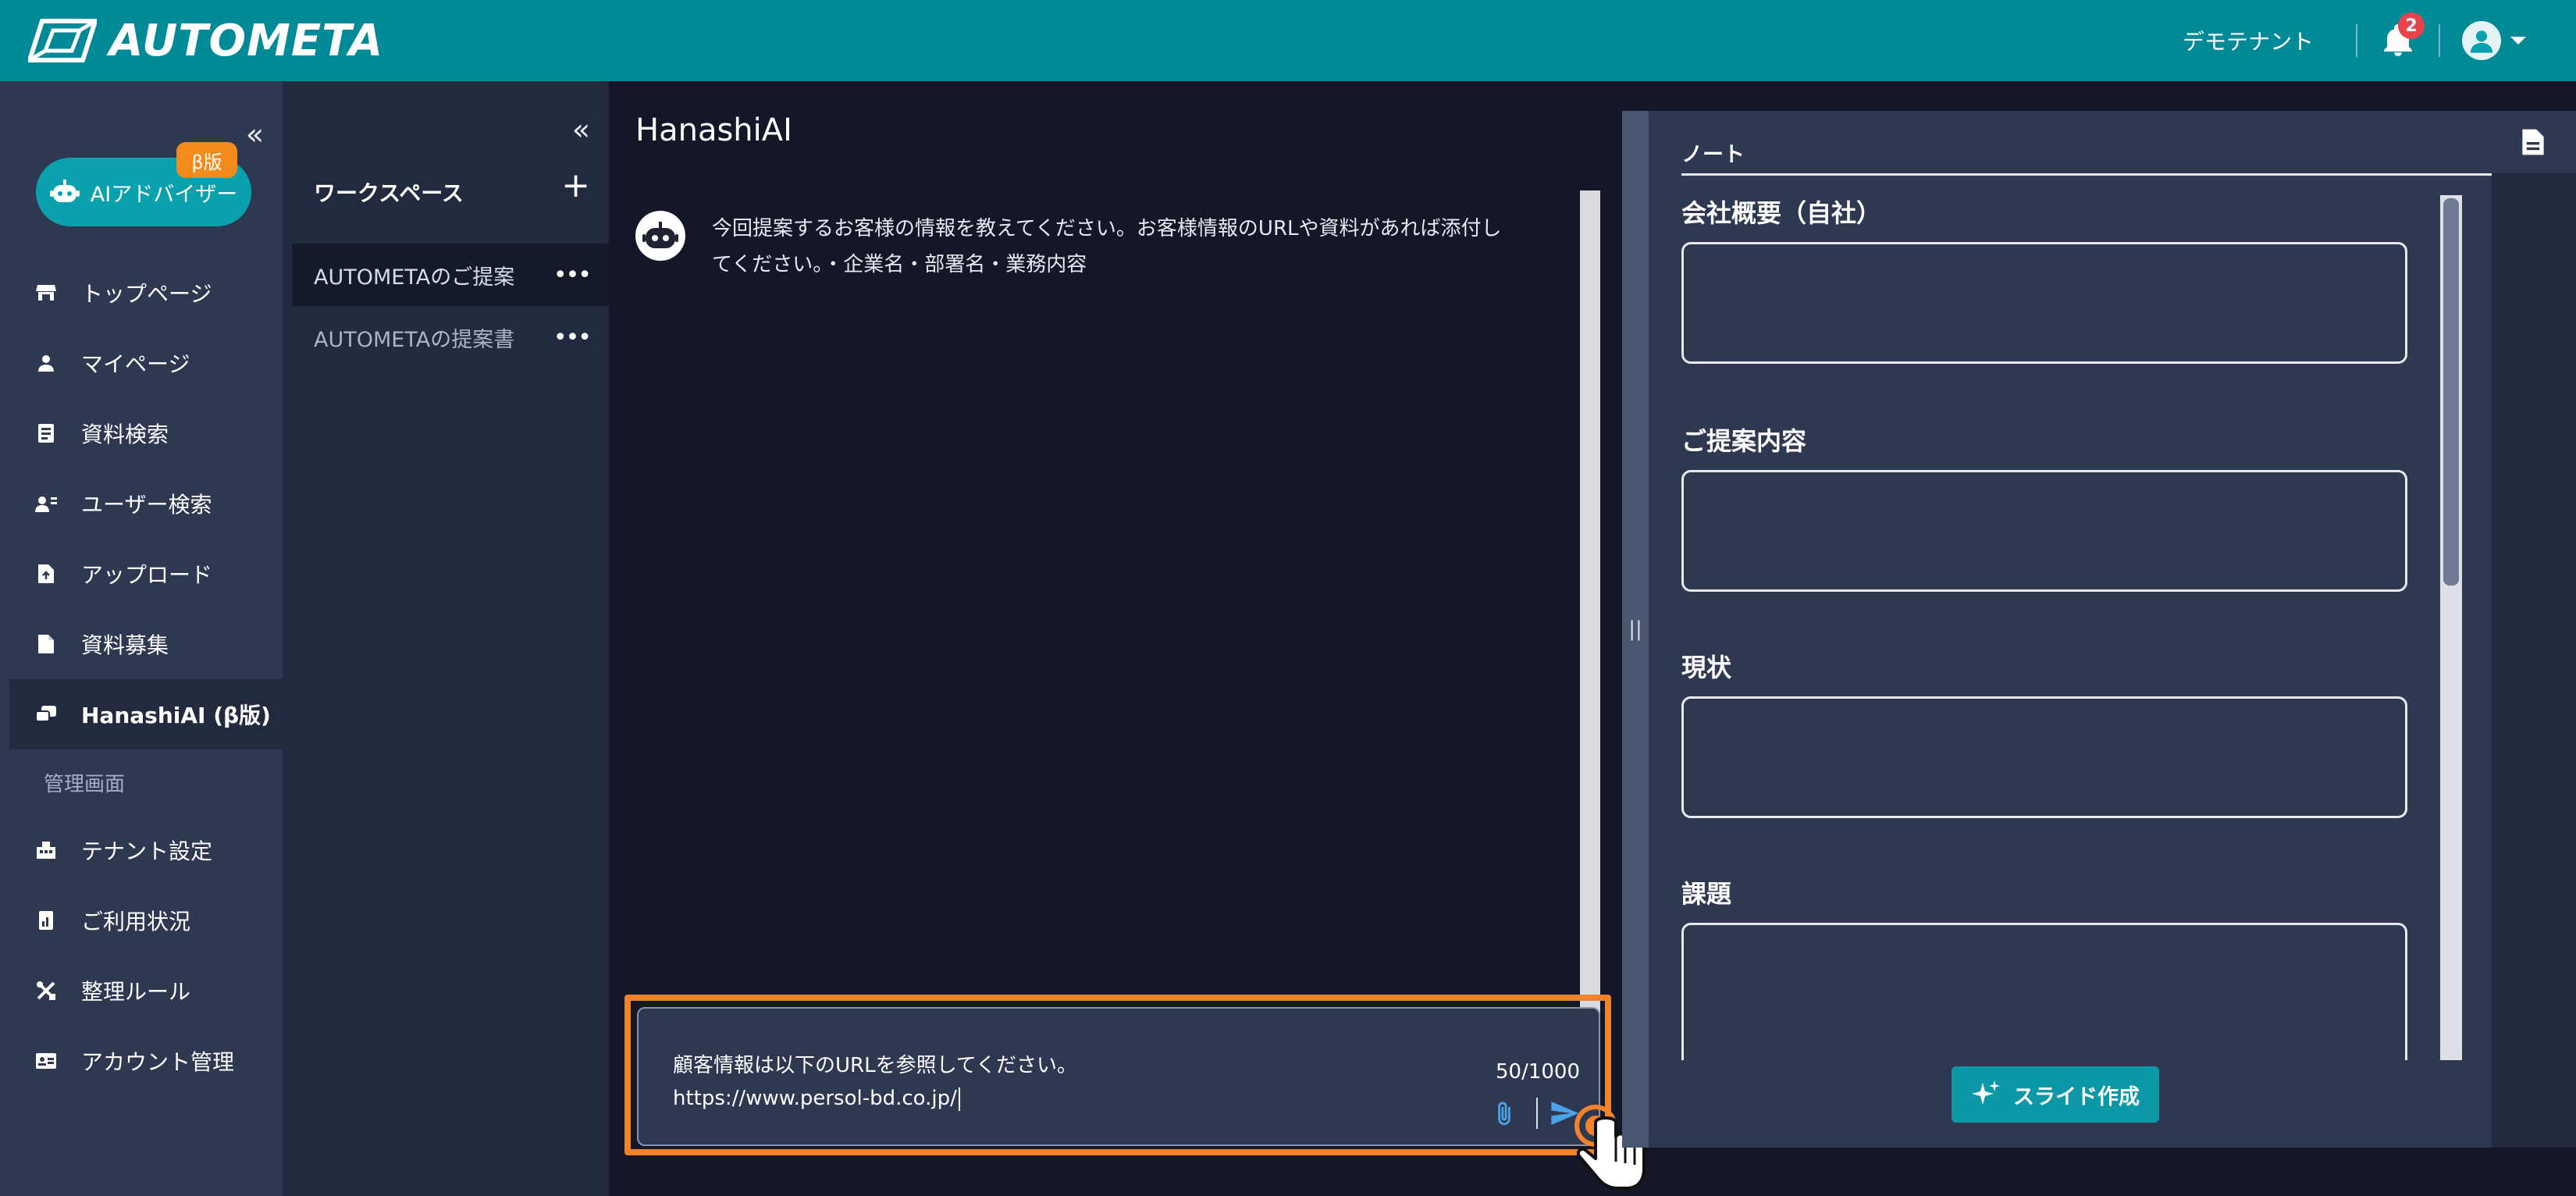  I want to click on tools-icon, so click(46, 990).